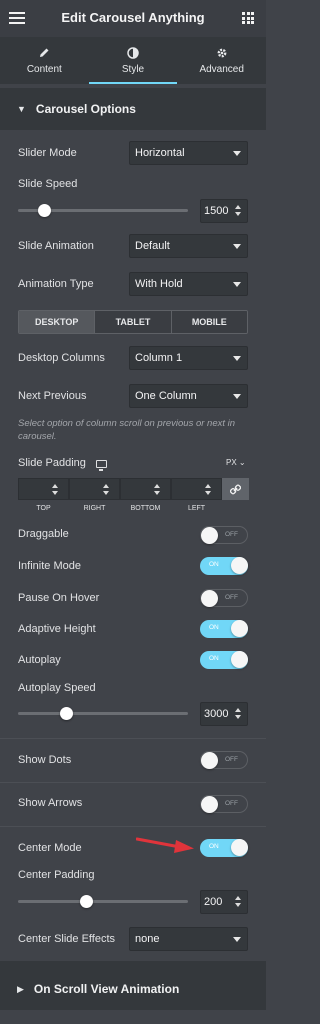 This screenshot has height=1024, width=320. Describe the element at coordinates (101, 465) in the screenshot. I see `desktop-monitor-icon` at that location.